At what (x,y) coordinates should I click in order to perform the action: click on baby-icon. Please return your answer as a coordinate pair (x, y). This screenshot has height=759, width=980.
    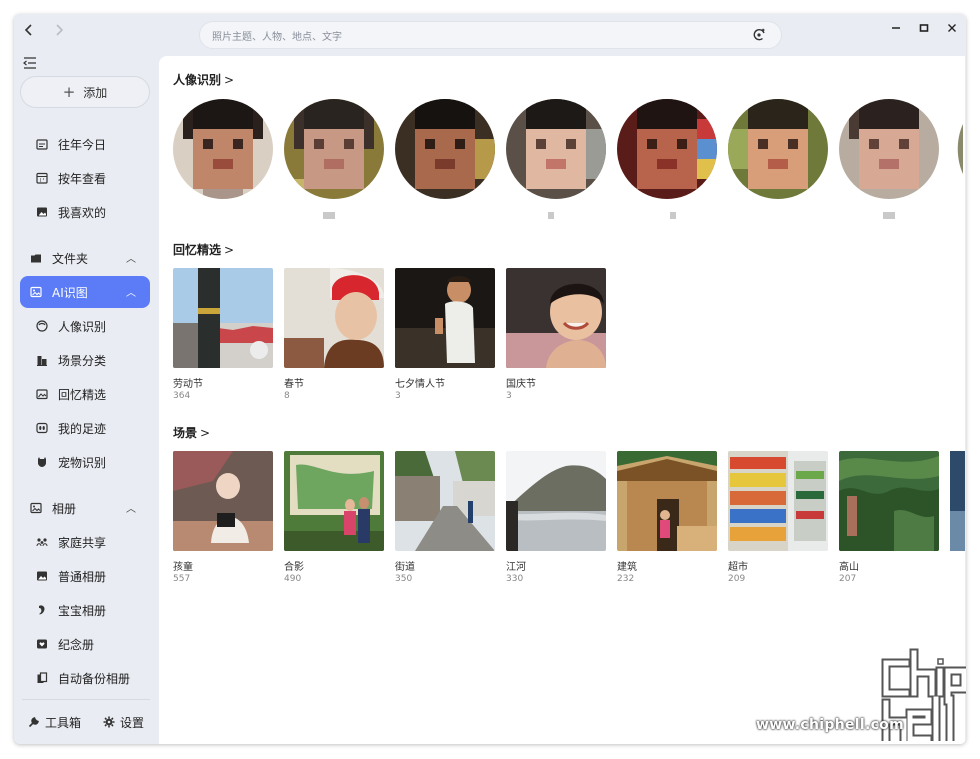
    Looking at the image, I should click on (42, 610).